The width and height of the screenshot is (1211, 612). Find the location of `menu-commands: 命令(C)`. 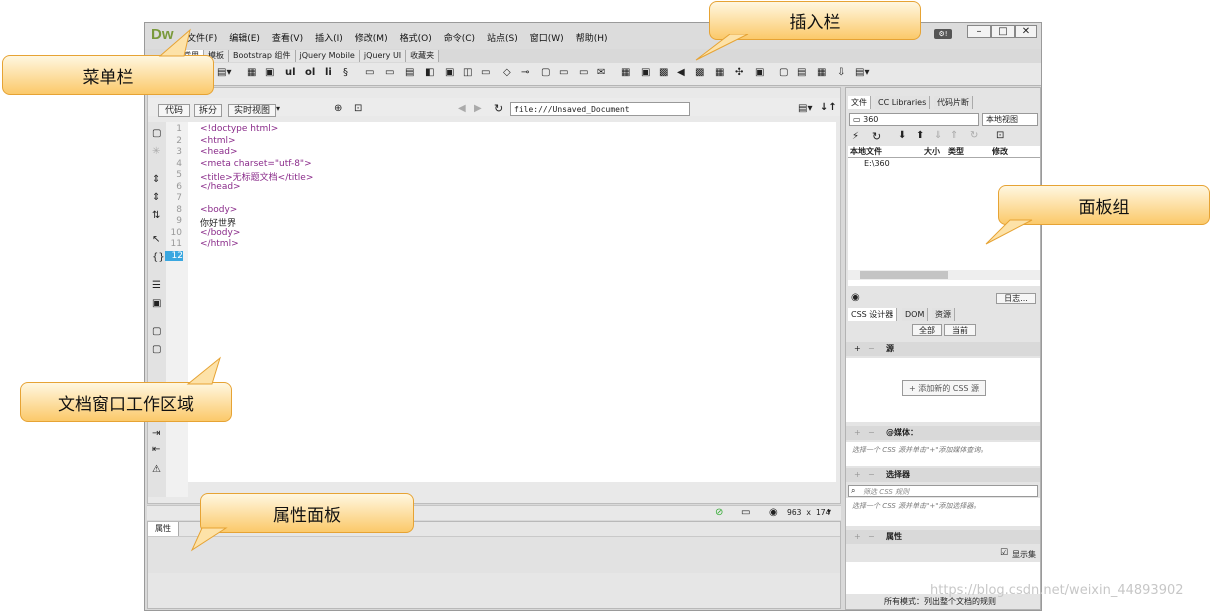

menu-commands: 命令(C) is located at coordinates (459, 37).